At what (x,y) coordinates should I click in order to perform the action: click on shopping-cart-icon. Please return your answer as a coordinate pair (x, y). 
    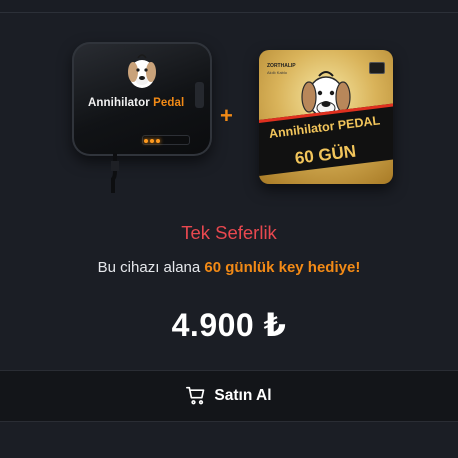
    Looking at the image, I should click on (195, 395).